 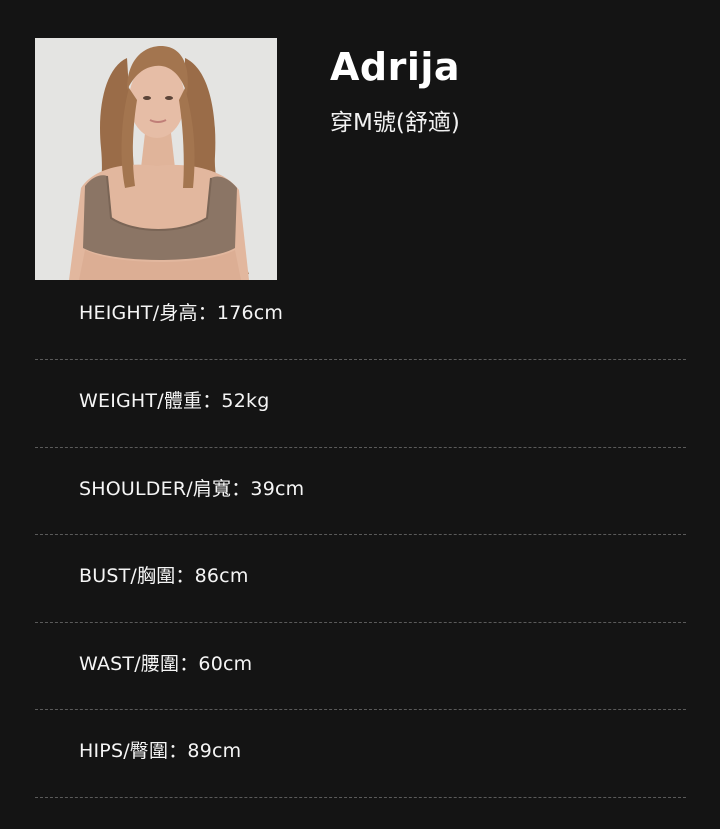 What do you see at coordinates (360, 754) in the screenshot?
I see `measurement-row-hips: HIPS/臀圍：89cm` at bounding box center [360, 754].